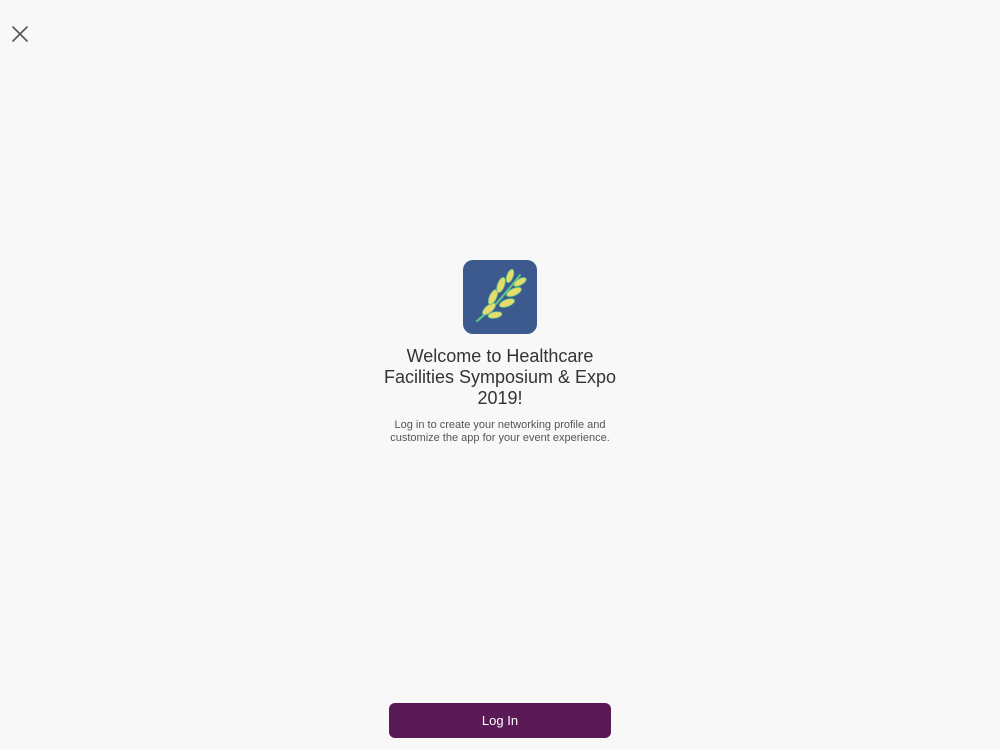  I want to click on login-button: Log In, so click(500, 720).